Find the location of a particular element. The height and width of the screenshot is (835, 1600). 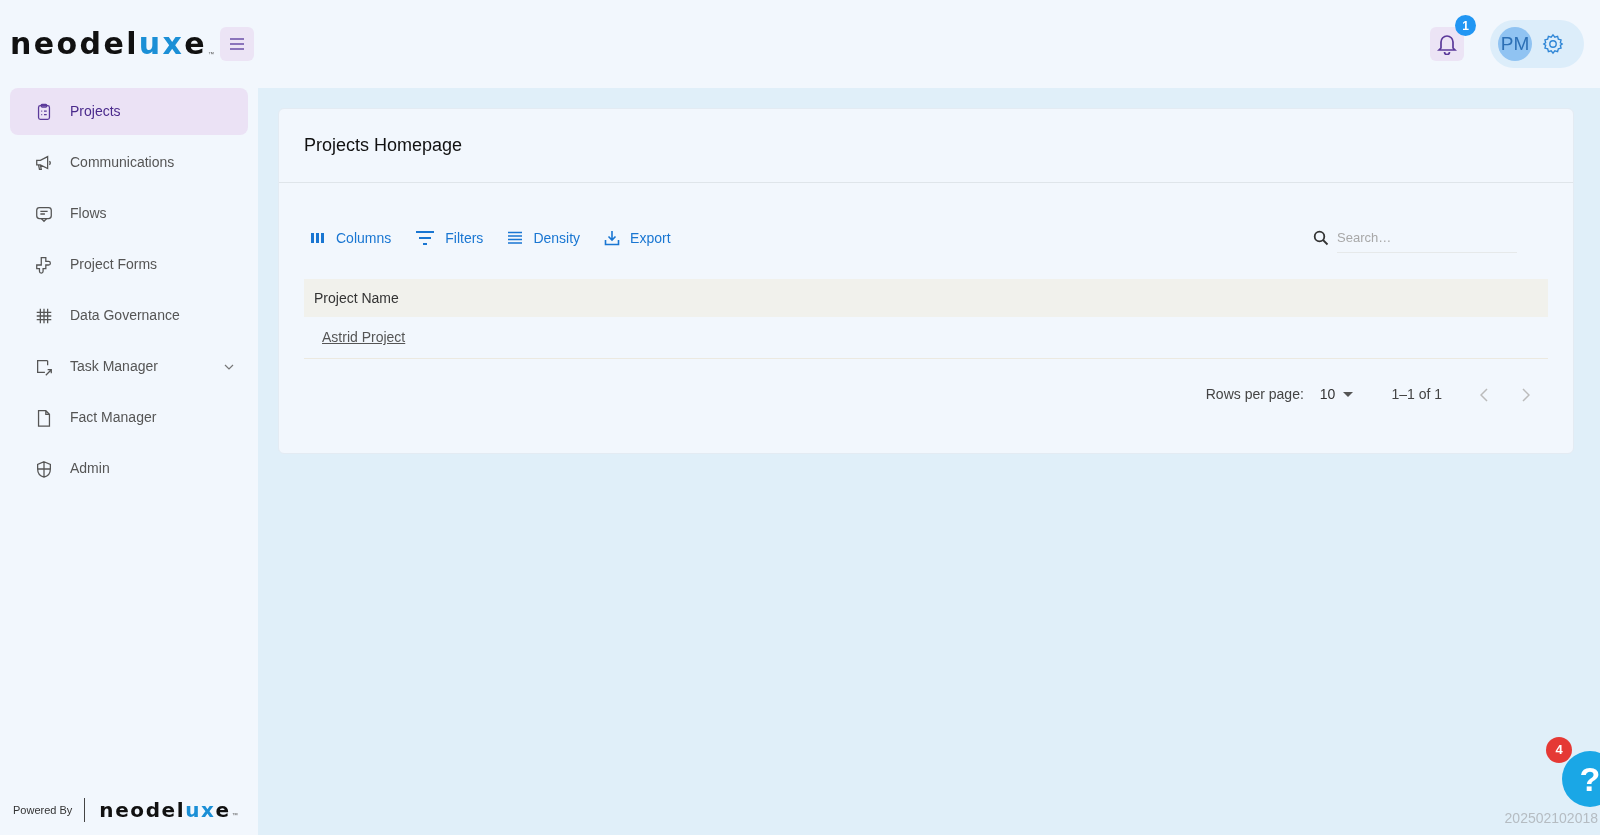

powered-by-text: Powered By is located at coordinates (43, 810).